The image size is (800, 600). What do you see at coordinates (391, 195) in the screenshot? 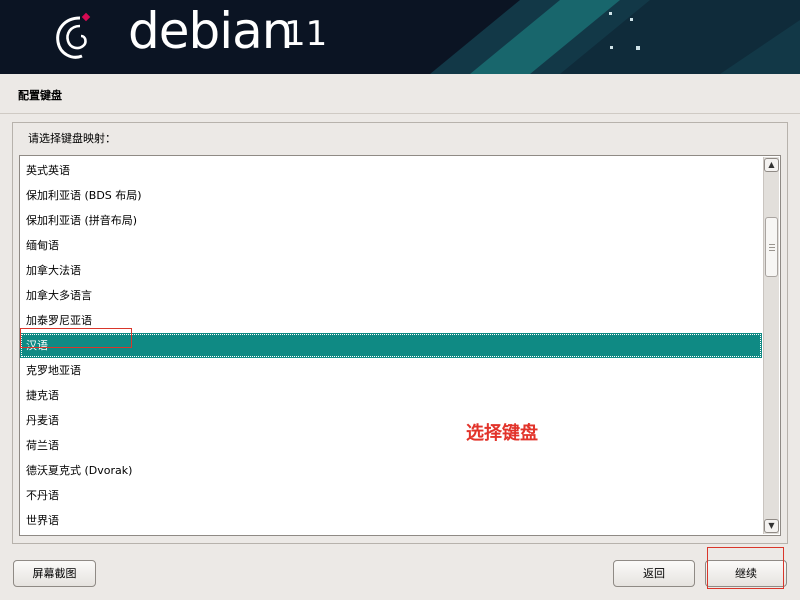
I see `list-item: 保加利亚语 (BDS 布局)` at bounding box center [391, 195].